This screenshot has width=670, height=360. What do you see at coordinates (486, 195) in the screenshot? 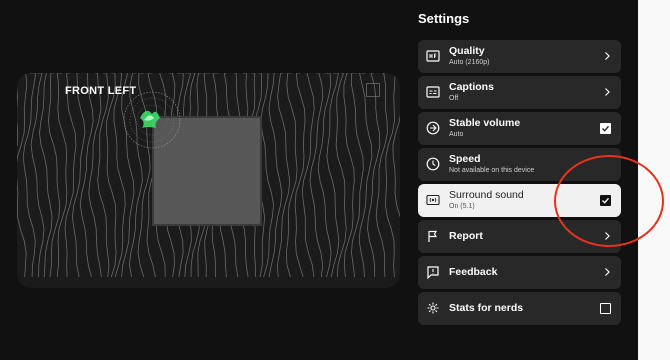
I see `row-label: Surround sound` at bounding box center [486, 195].